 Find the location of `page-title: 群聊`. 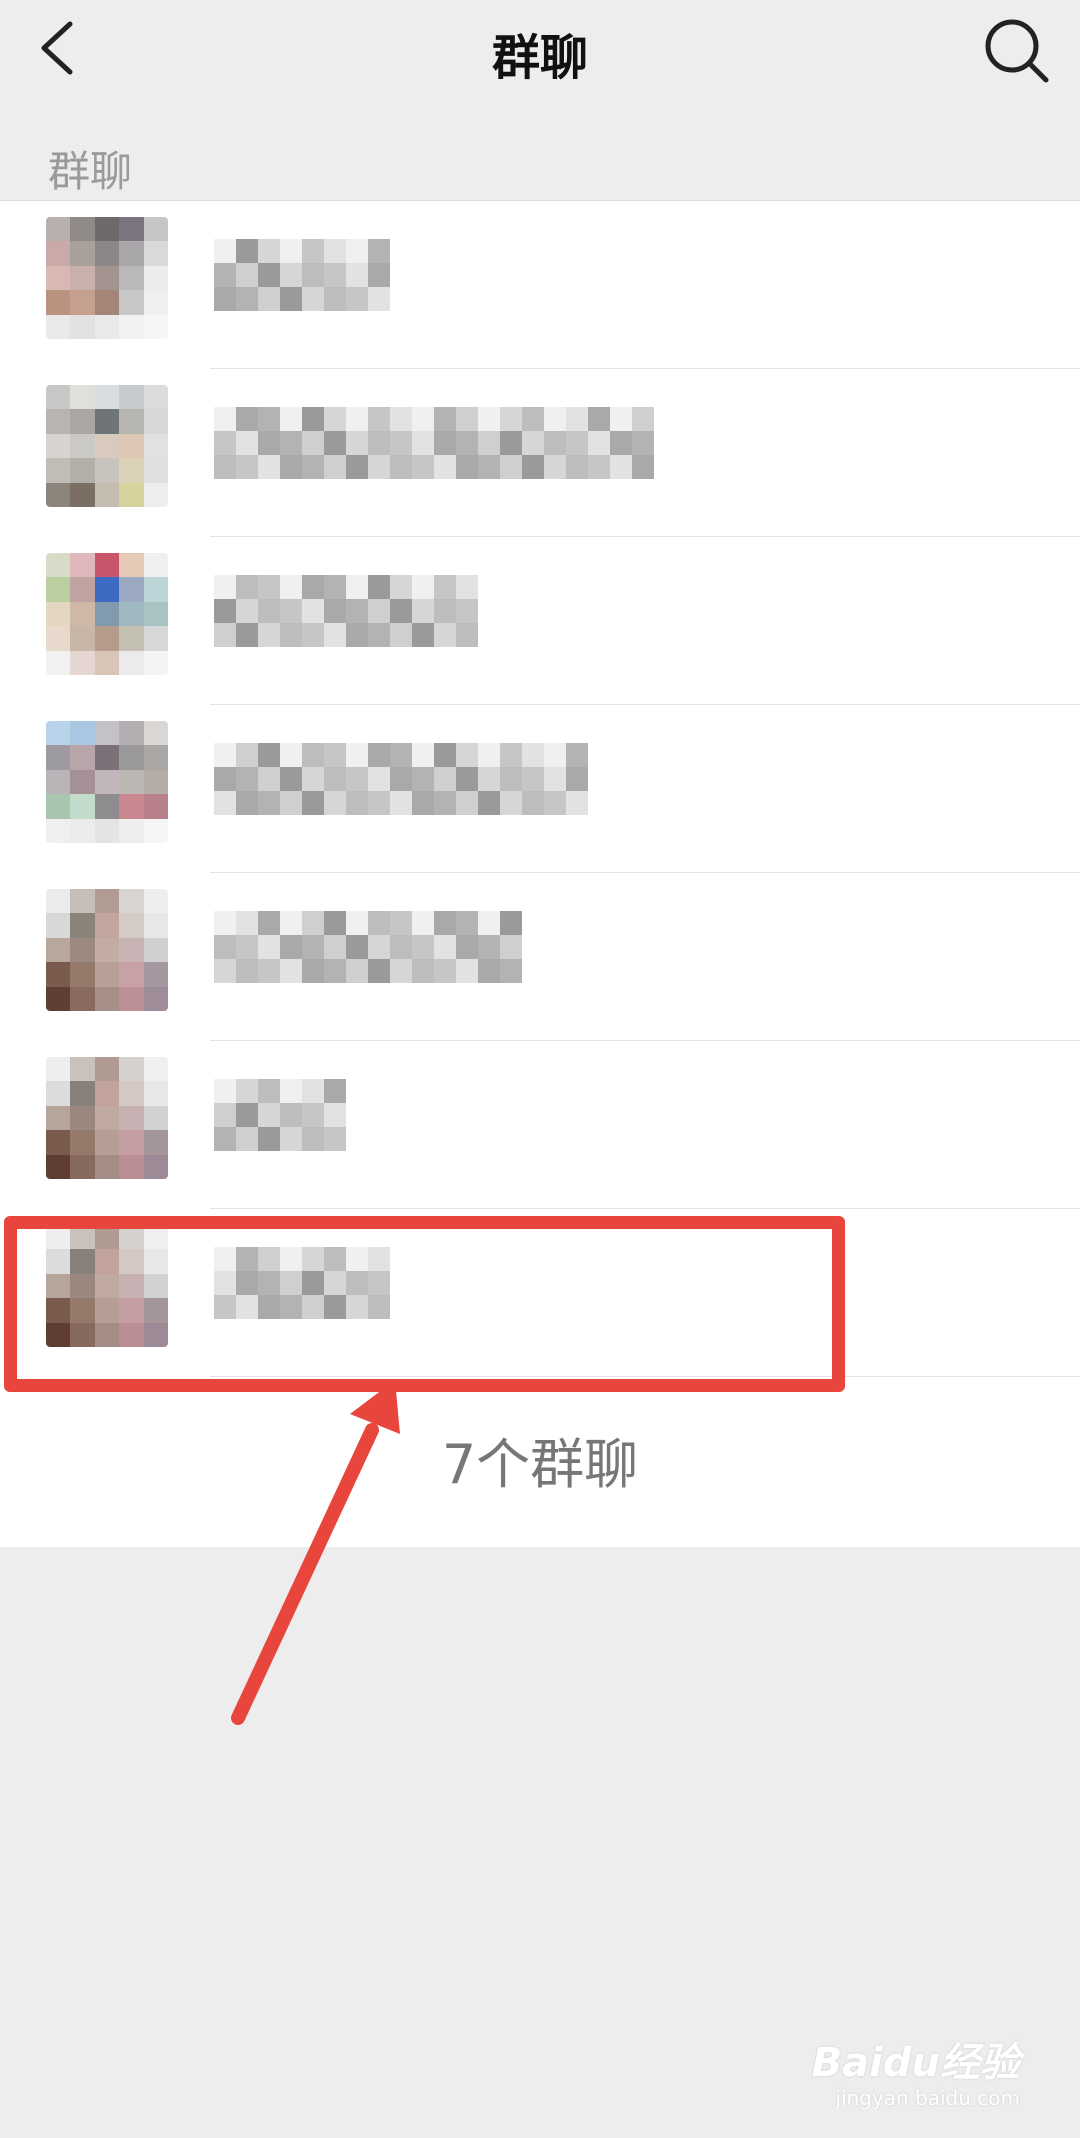

page-title: 群聊 is located at coordinates (539, 58).